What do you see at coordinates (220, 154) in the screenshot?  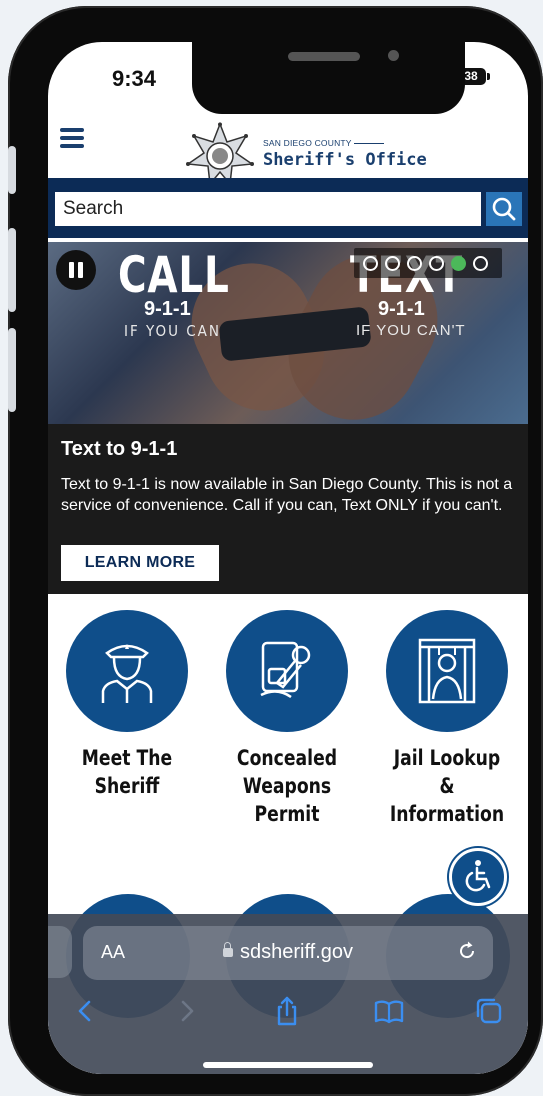 I see `sheriff-badge-logo` at bounding box center [220, 154].